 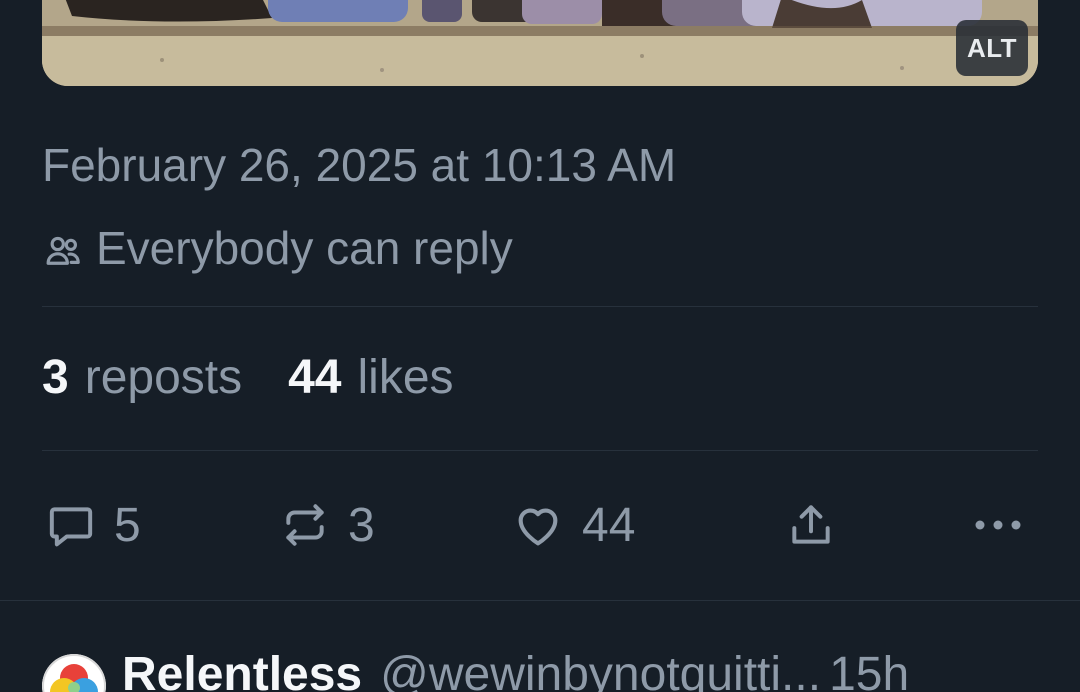 I want to click on like-count: 44, so click(x=609, y=525).